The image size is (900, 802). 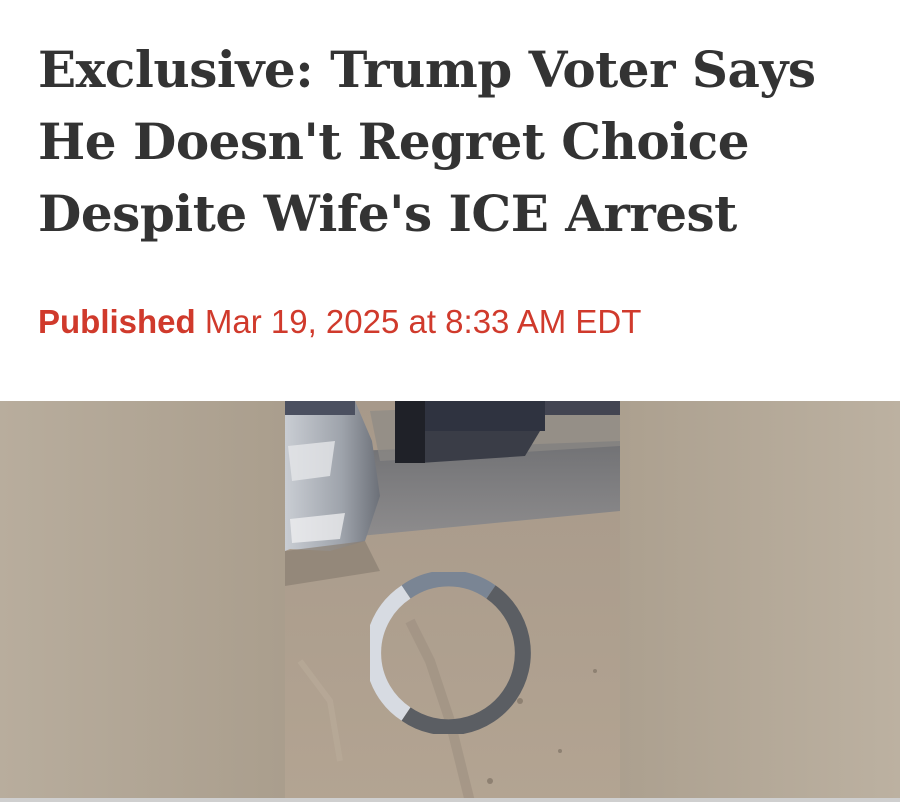 I want to click on loading-spinner-icon, so click(x=450, y=653).